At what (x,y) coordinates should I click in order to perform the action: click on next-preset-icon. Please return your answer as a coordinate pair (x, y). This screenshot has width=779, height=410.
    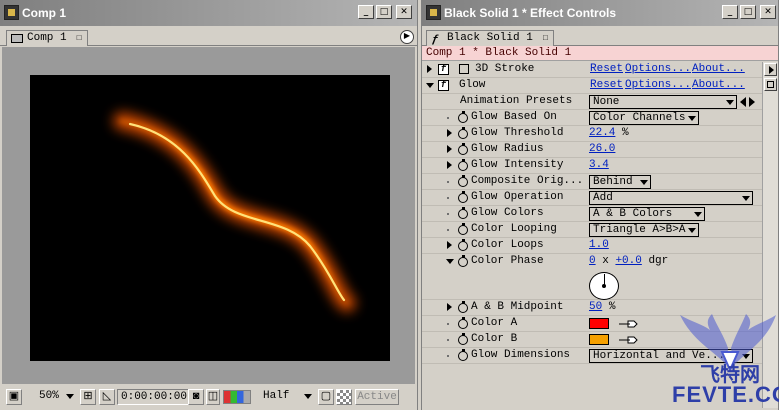
    Looking at the image, I should click on (752, 102).